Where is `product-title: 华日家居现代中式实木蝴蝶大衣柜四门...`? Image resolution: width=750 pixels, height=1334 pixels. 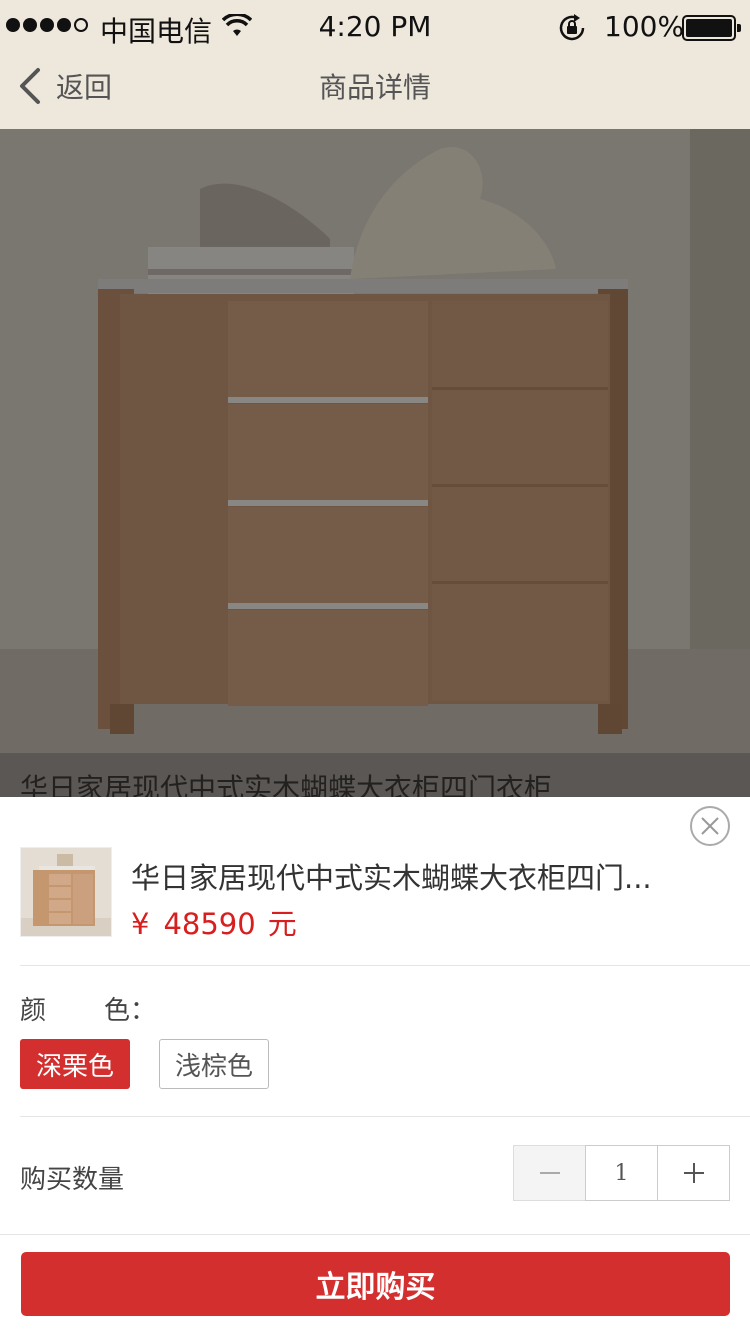 product-title: 华日家居现代中式实木蝴蝶大衣柜四门... is located at coordinates (391, 878).